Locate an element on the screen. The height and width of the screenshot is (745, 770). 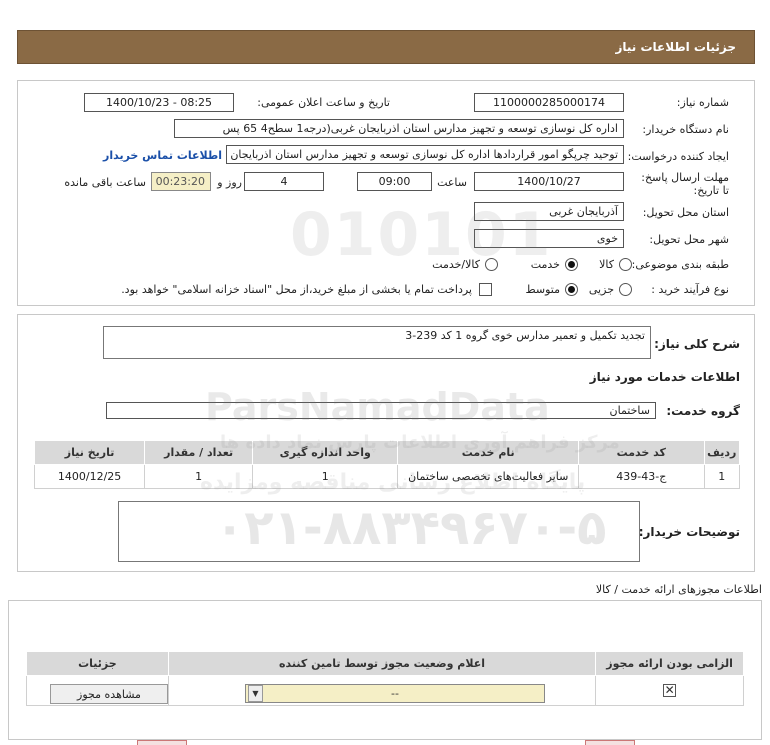
province-field: آذربایجان غربی is located at coordinates (549, 211).